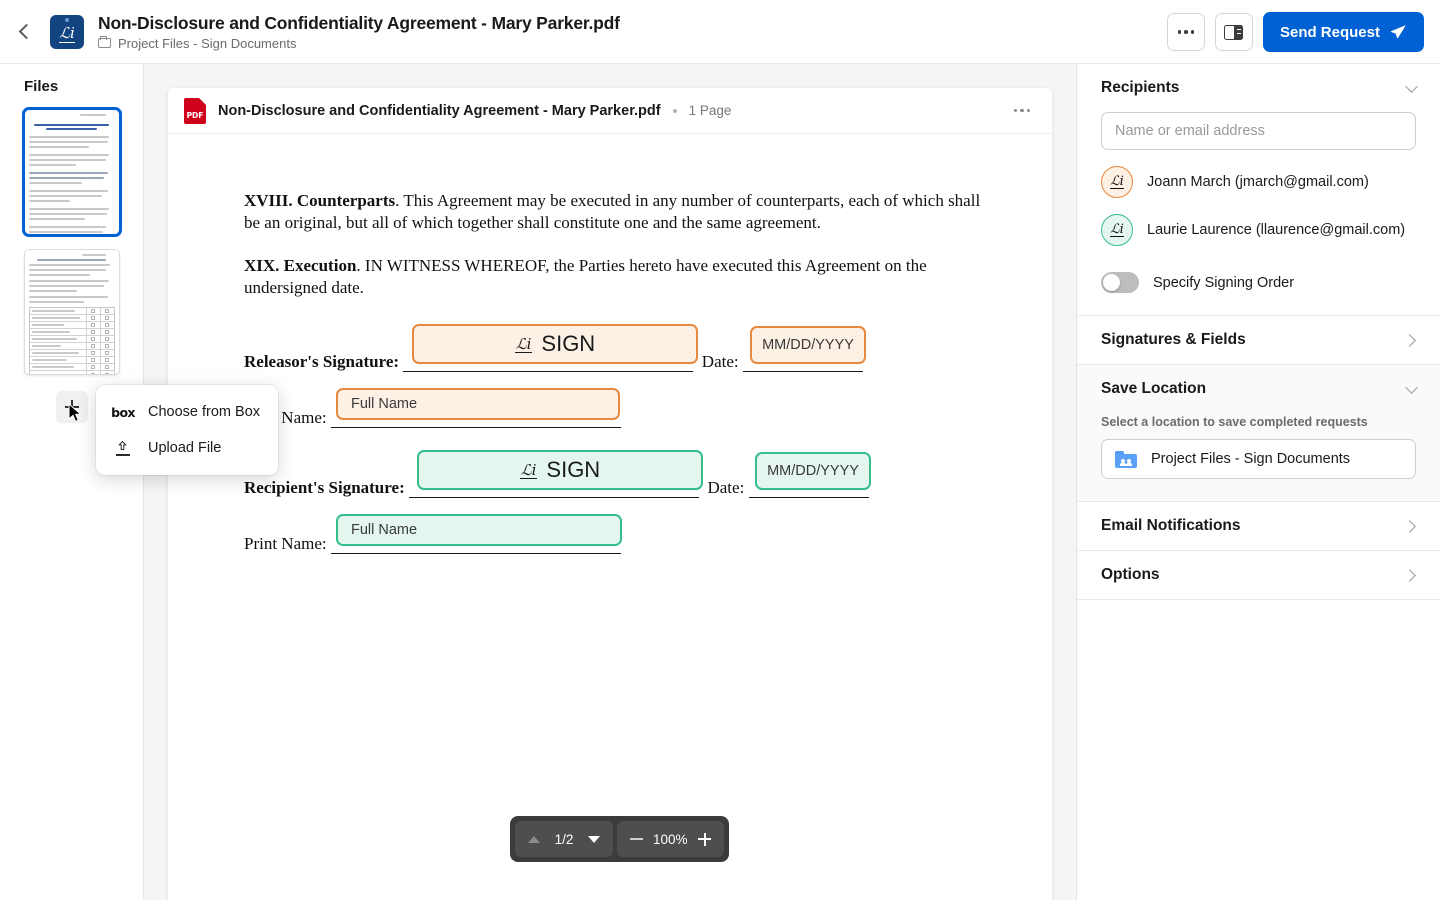 The image size is (1440, 900). What do you see at coordinates (195, 110) in the screenshot?
I see `pdf-file-icon: PDF` at bounding box center [195, 110].